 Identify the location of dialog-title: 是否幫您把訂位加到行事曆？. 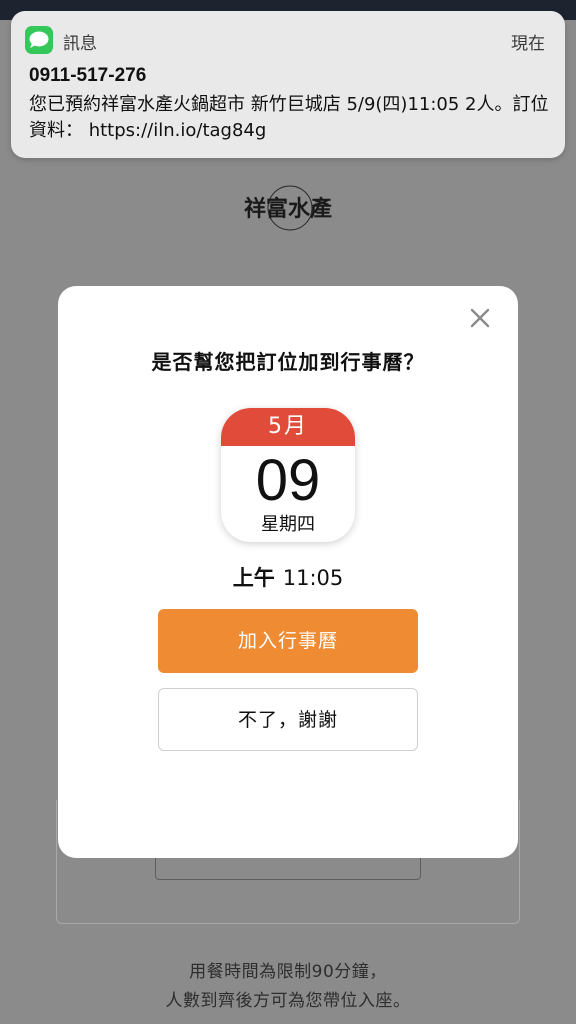
(288, 362).